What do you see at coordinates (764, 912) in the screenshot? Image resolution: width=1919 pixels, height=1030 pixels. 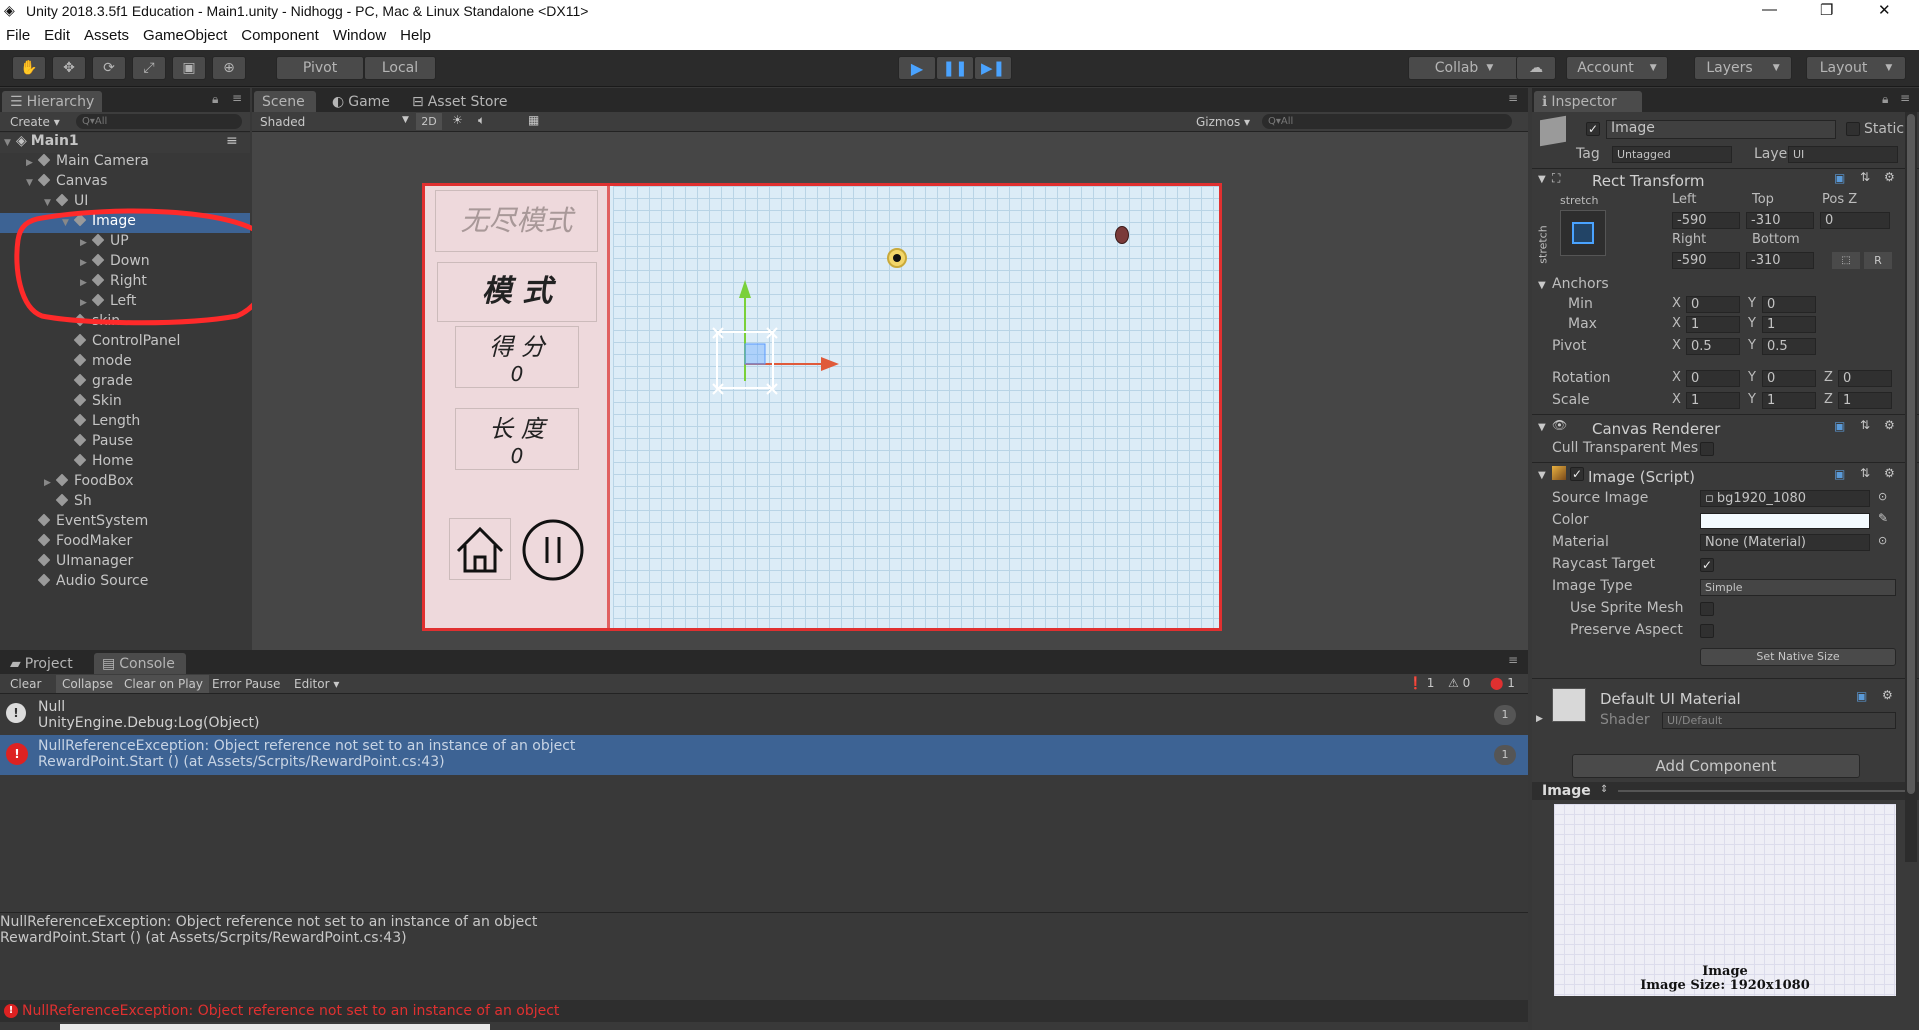 I see `console-divider` at bounding box center [764, 912].